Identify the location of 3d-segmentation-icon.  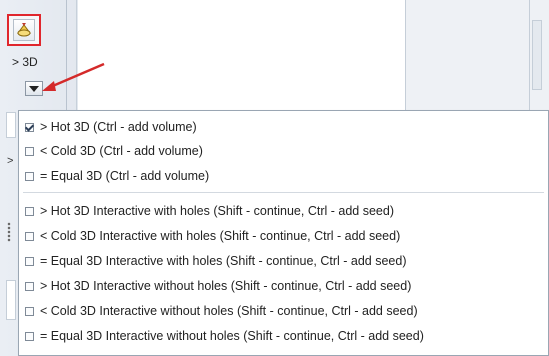
(24, 30).